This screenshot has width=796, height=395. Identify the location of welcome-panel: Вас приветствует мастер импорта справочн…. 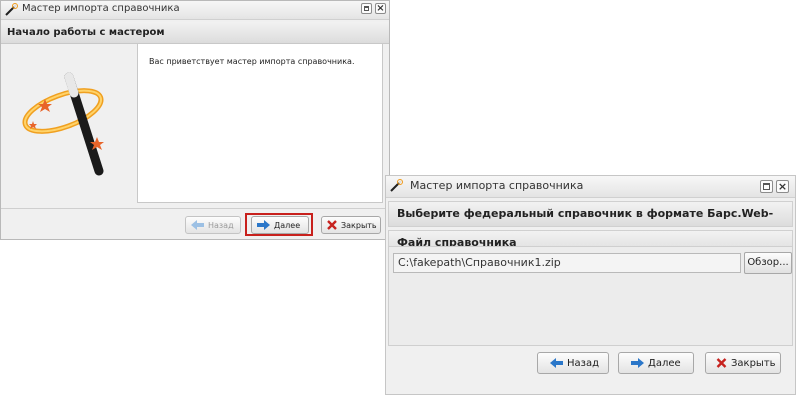
(260, 123).